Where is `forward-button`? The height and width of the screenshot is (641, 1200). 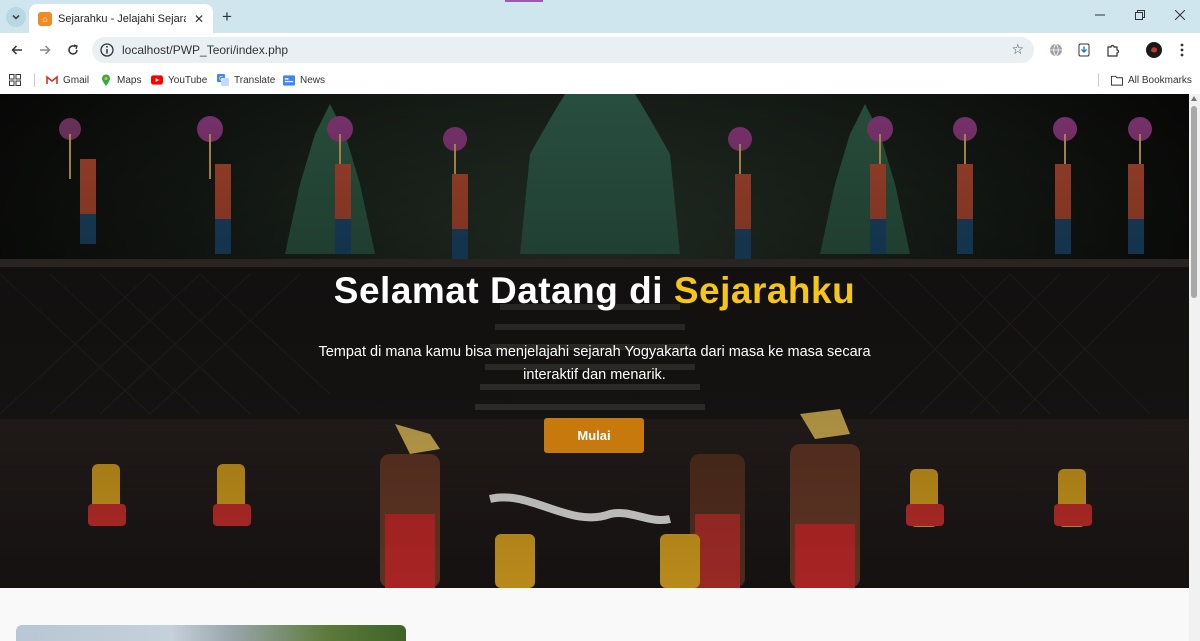
forward-button is located at coordinates (45, 50).